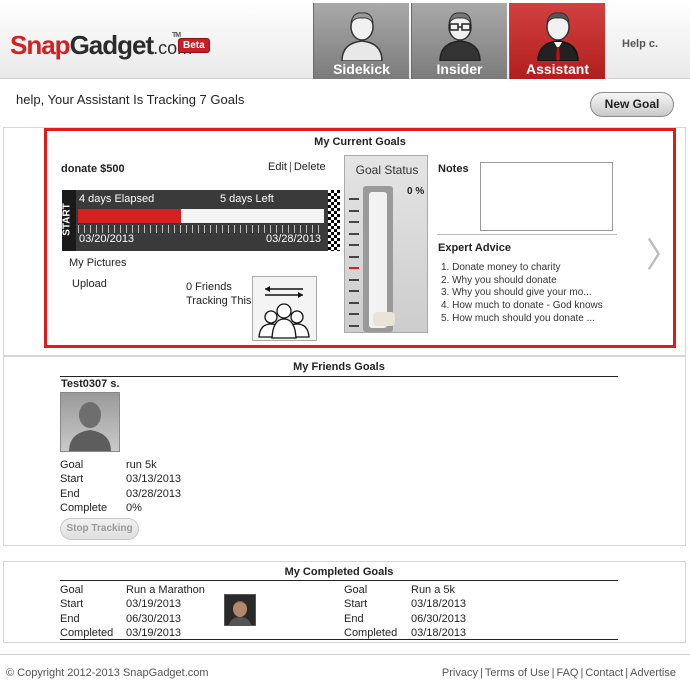  What do you see at coordinates (382, 260) in the screenshot?
I see `thermometer-tube` at bounding box center [382, 260].